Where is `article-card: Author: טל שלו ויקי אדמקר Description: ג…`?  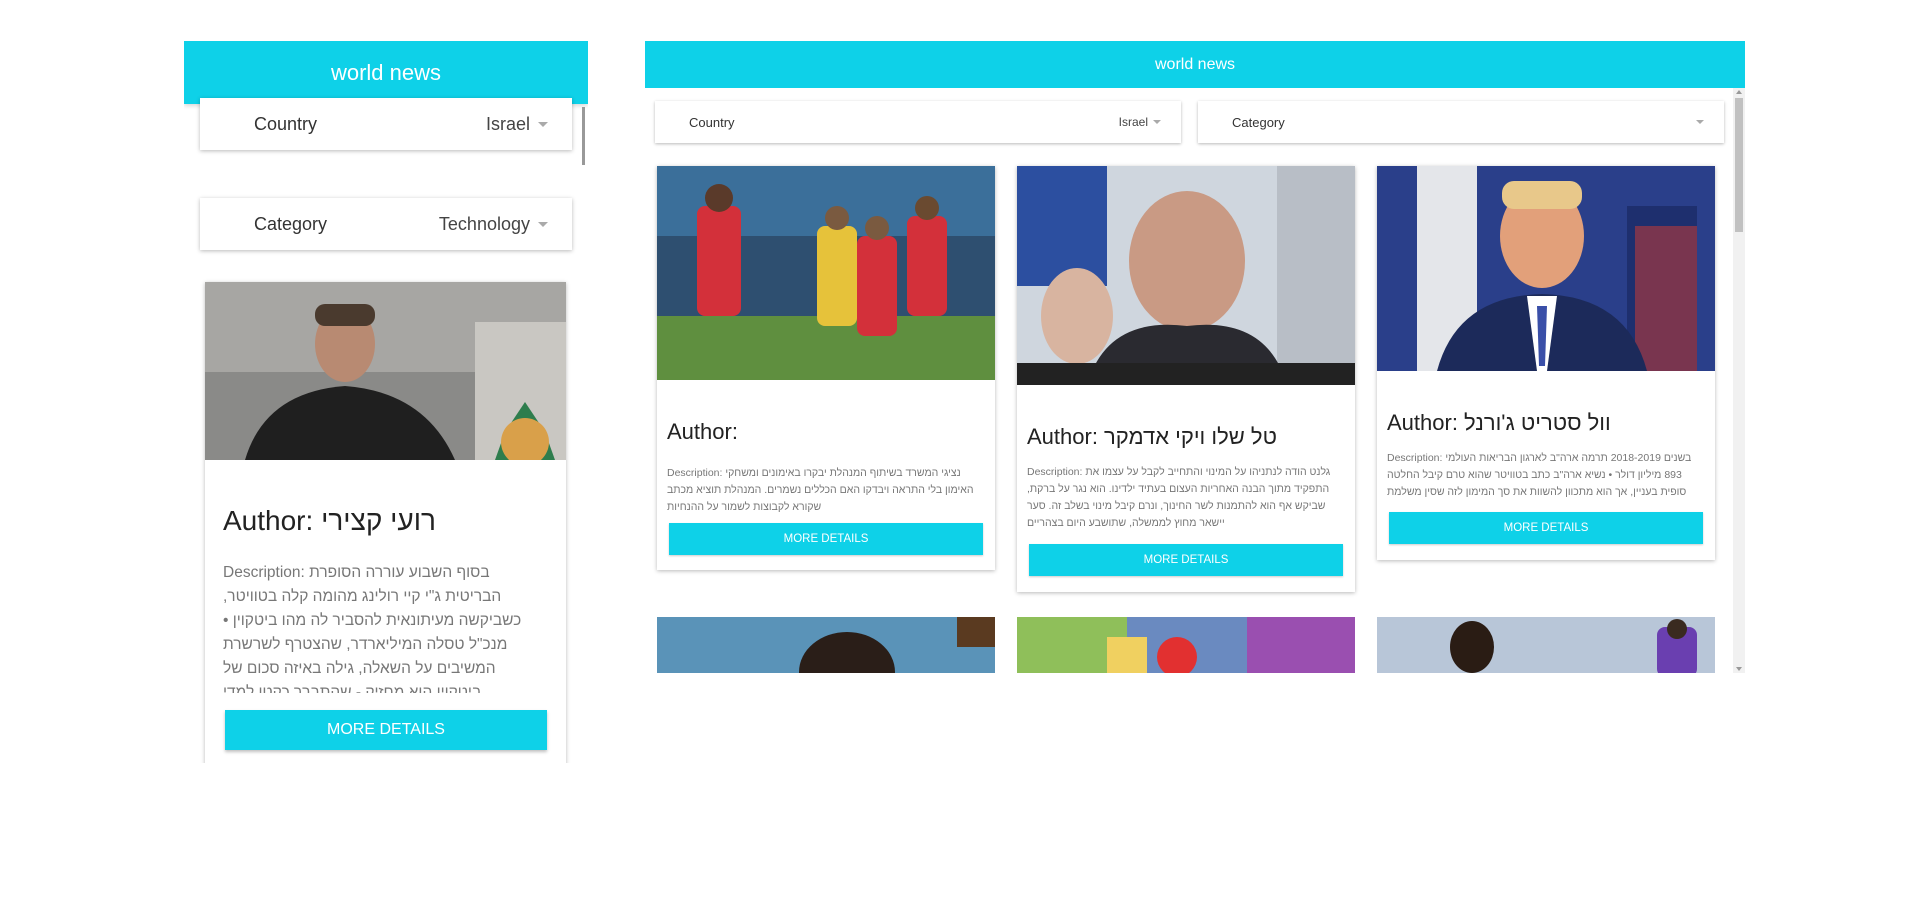 article-card: Author: טל שלו ויקי אדמקר Description: ג… is located at coordinates (1186, 379).